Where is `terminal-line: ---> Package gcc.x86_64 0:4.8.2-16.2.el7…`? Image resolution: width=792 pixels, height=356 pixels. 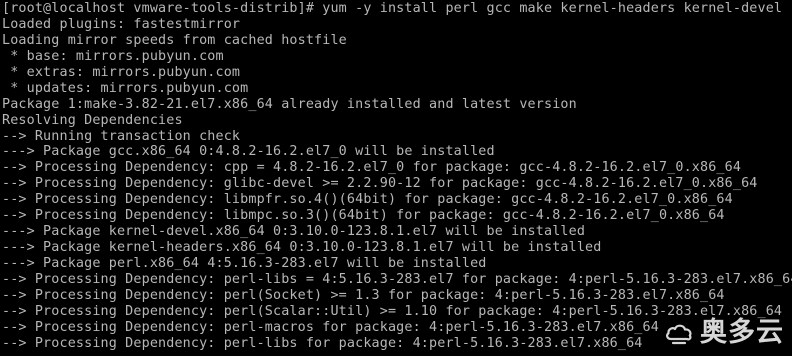 terminal-line: ---> Package gcc.x86_64 0:4.8.2-16.2.el7… is located at coordinates (248, 152).